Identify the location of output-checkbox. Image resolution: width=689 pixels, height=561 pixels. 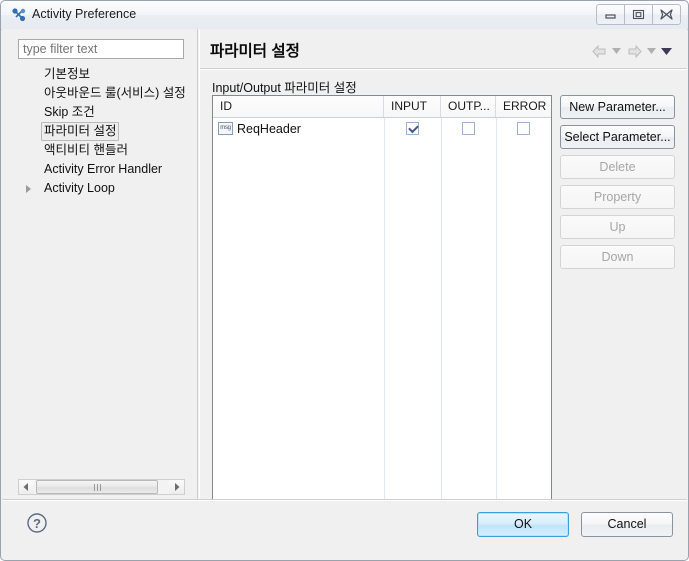
(468, 128).